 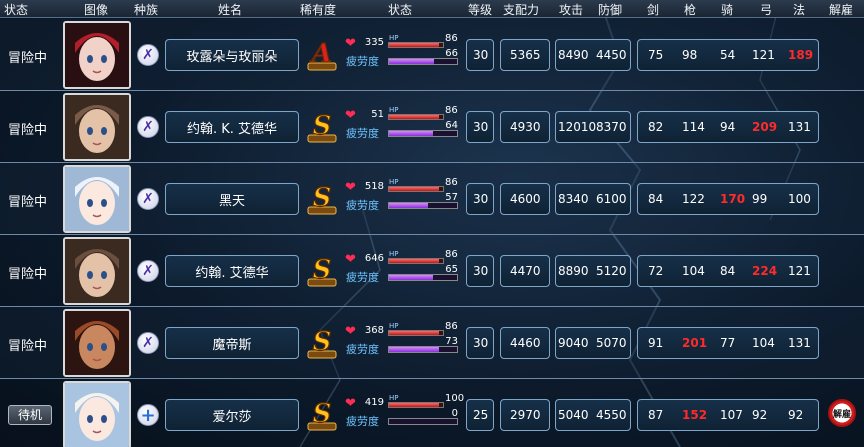 I want to click on character-name: 黑天, so click(x=232, y=199).